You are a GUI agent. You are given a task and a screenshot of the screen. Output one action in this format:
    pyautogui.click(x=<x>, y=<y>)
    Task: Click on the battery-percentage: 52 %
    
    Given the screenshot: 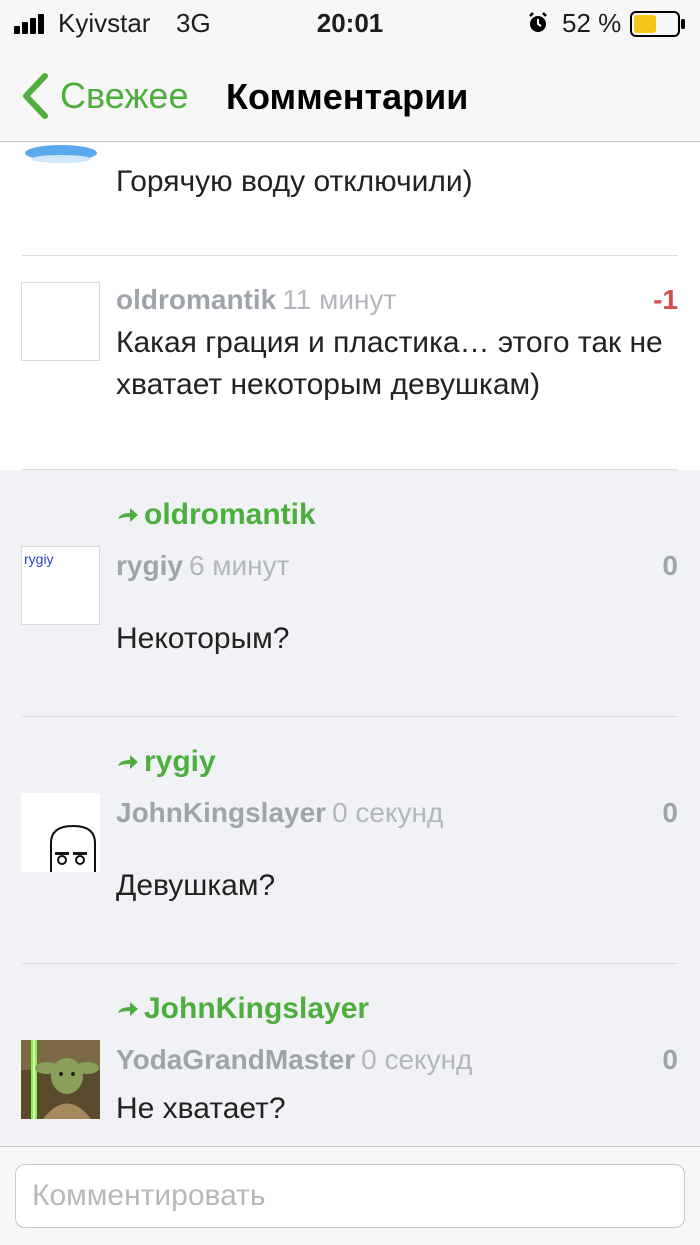 What is the action you would take?
    pyautogui.click(x=592, y=23)
    